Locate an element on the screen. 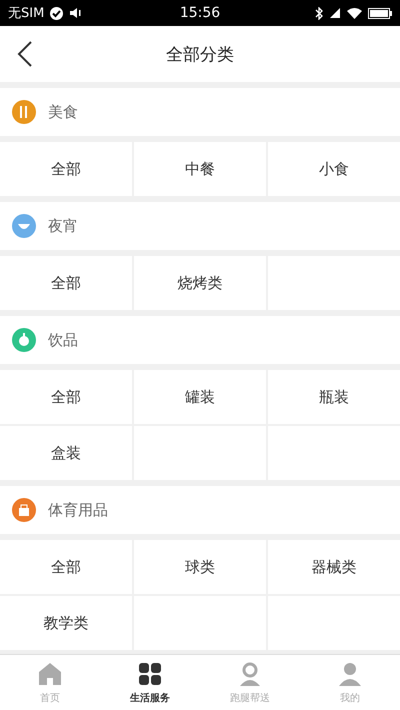  clock: 15:56 is located at coordinates (200, 13).